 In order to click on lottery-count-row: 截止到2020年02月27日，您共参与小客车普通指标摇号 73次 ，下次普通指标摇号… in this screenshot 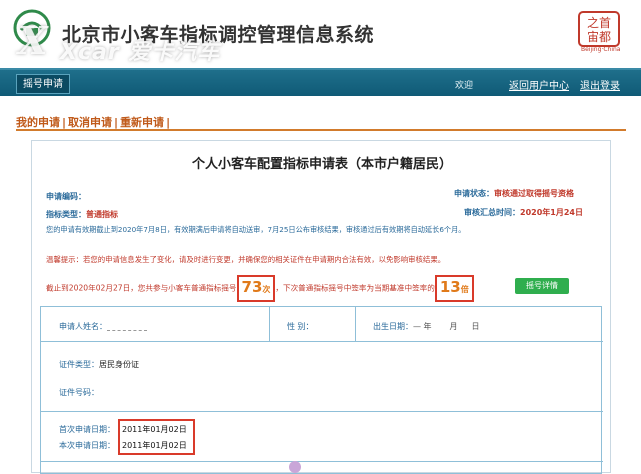, I will do `click(260, 288)`.